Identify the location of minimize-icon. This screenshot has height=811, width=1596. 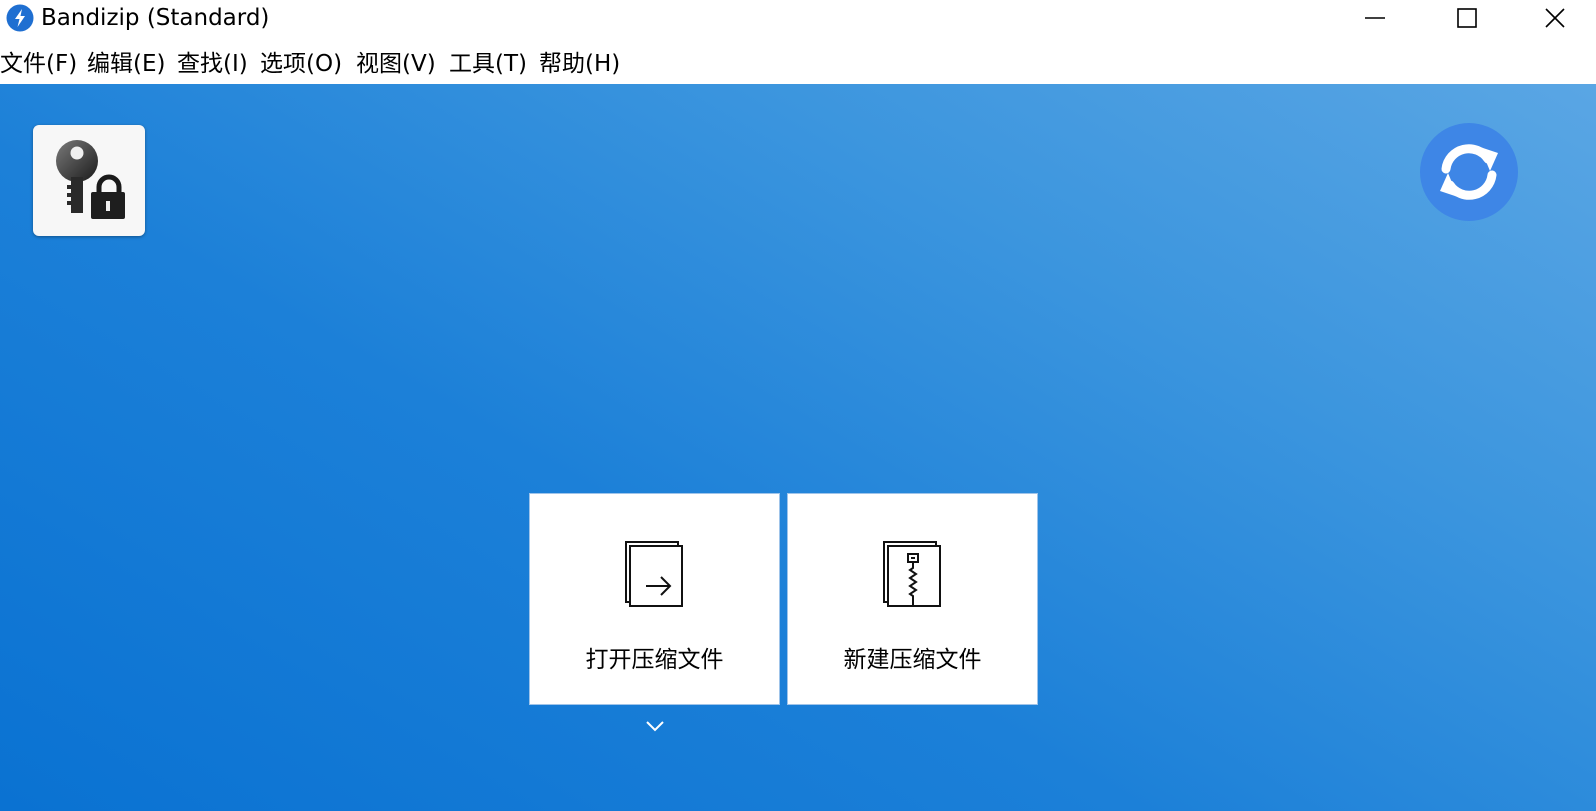
(1375, 18).